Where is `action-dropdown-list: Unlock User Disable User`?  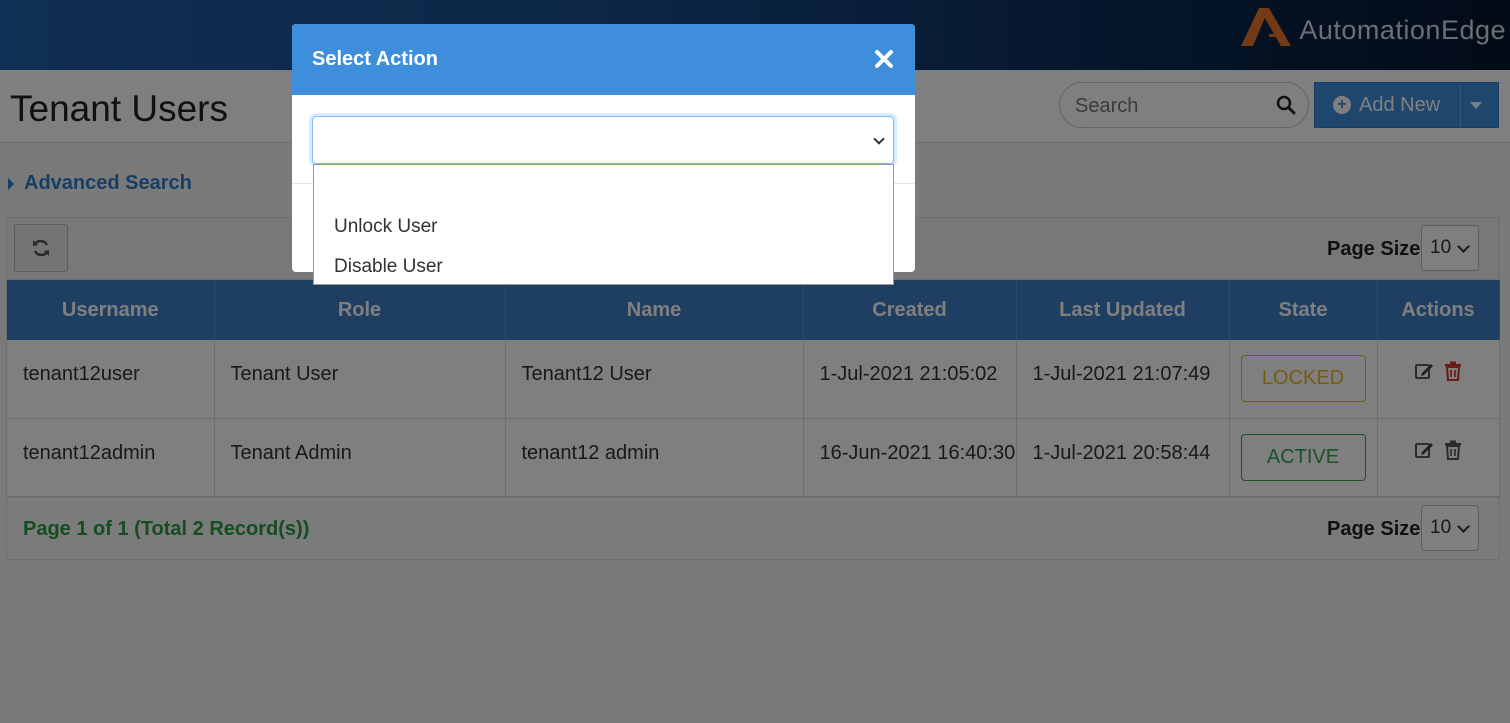 action-dropdown-list: Unlock User Disable User is located at coordinates (603, 224).